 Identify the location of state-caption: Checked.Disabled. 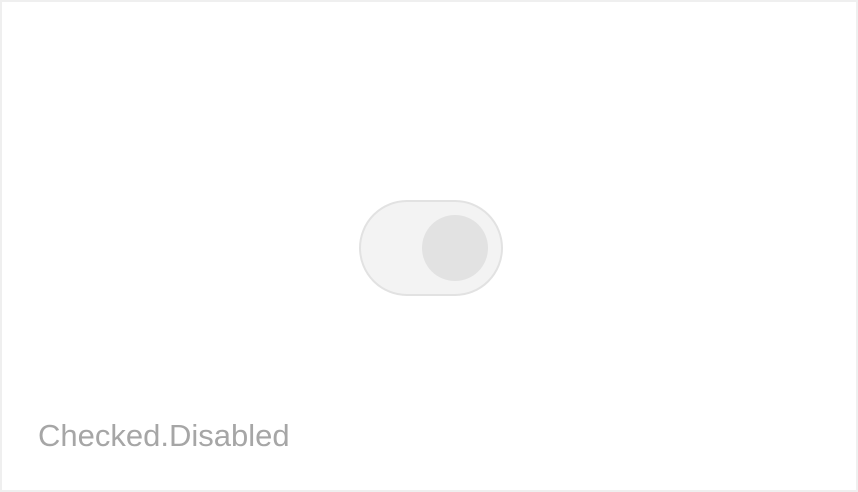
(164, 435).